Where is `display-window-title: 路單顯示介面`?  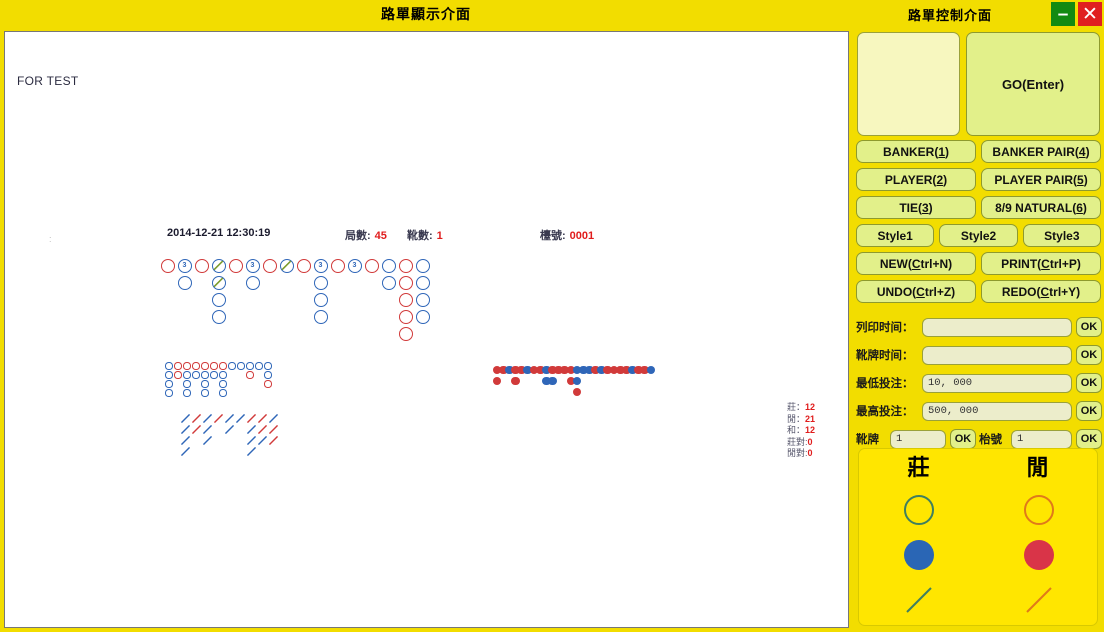 display-window-title: 路單顯示介面 is located at coordinates (426, 14).